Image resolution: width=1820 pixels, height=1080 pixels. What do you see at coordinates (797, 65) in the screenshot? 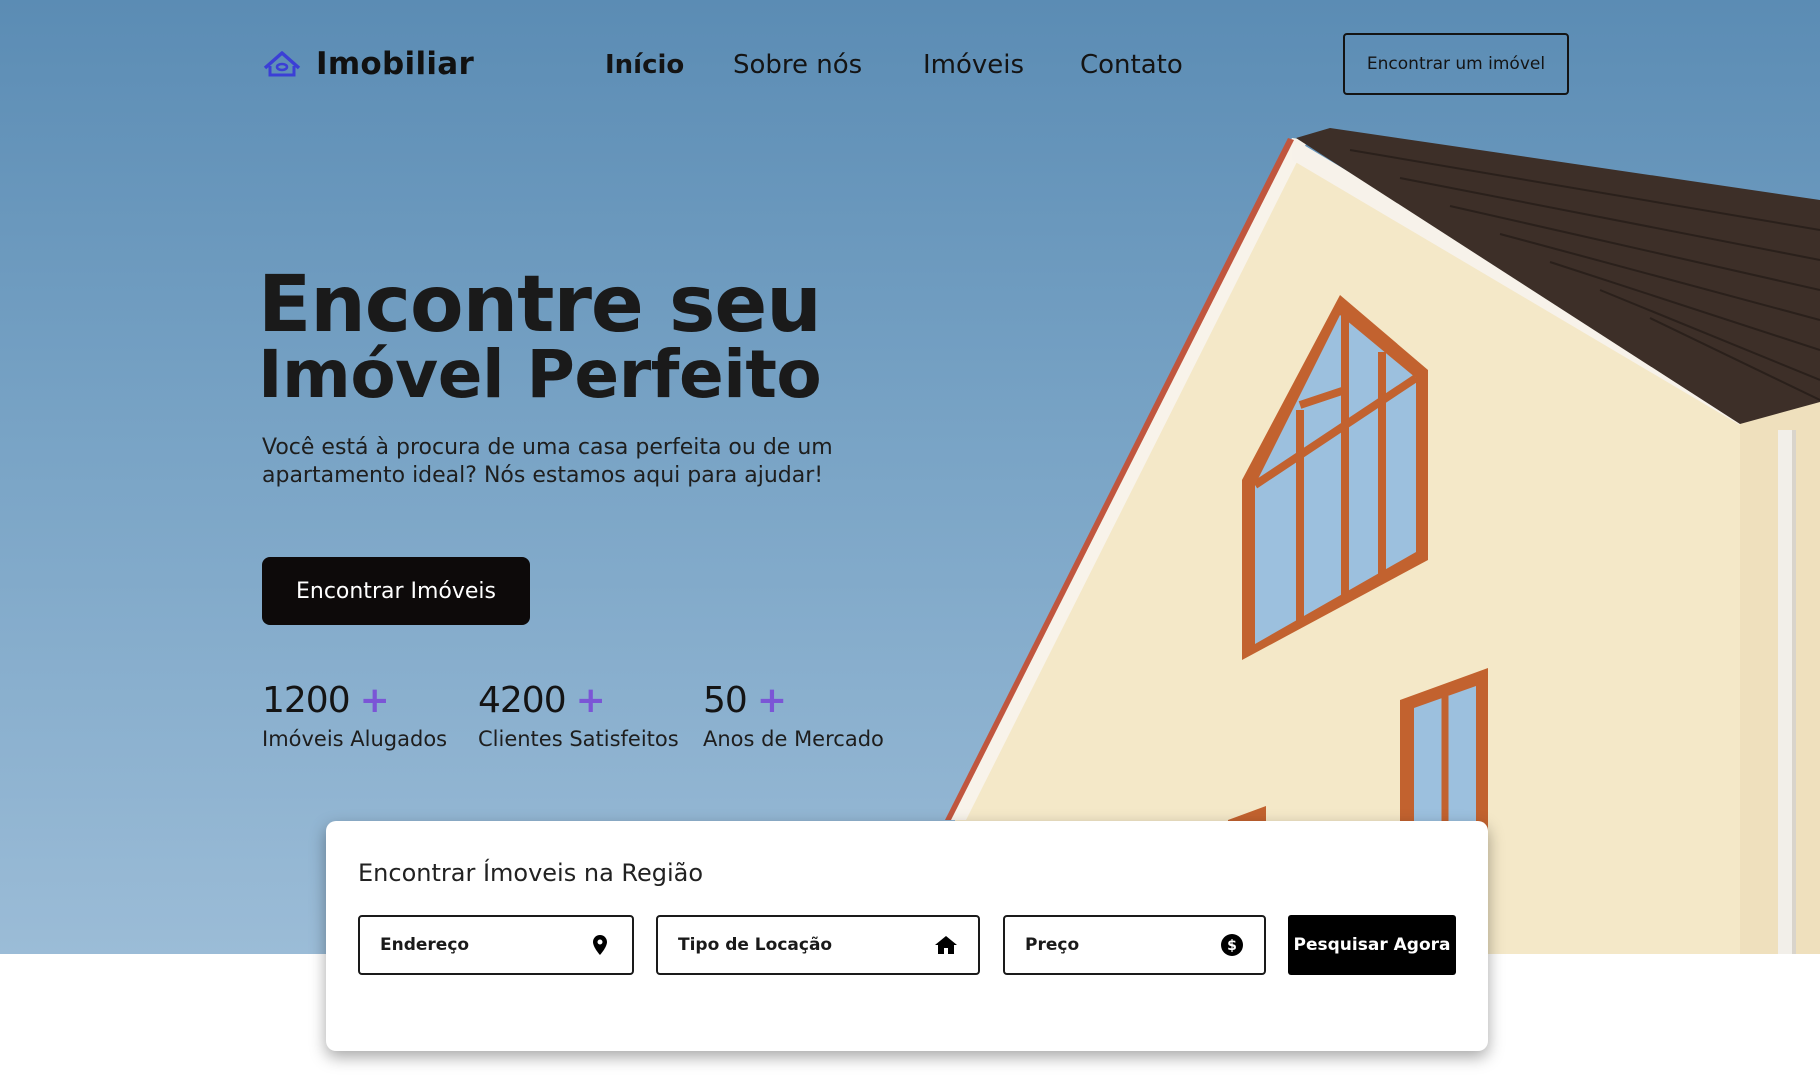
I see `nav-link-sobre-nos: Sobre nós` at bounding box center [797, 65].